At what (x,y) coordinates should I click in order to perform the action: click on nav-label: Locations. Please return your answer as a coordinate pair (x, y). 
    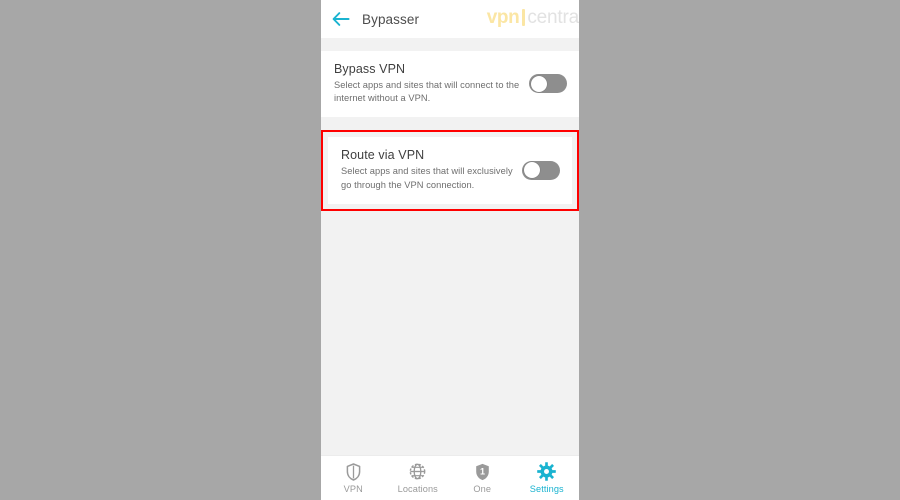
    Looking at the image, I should click on (417, 489).